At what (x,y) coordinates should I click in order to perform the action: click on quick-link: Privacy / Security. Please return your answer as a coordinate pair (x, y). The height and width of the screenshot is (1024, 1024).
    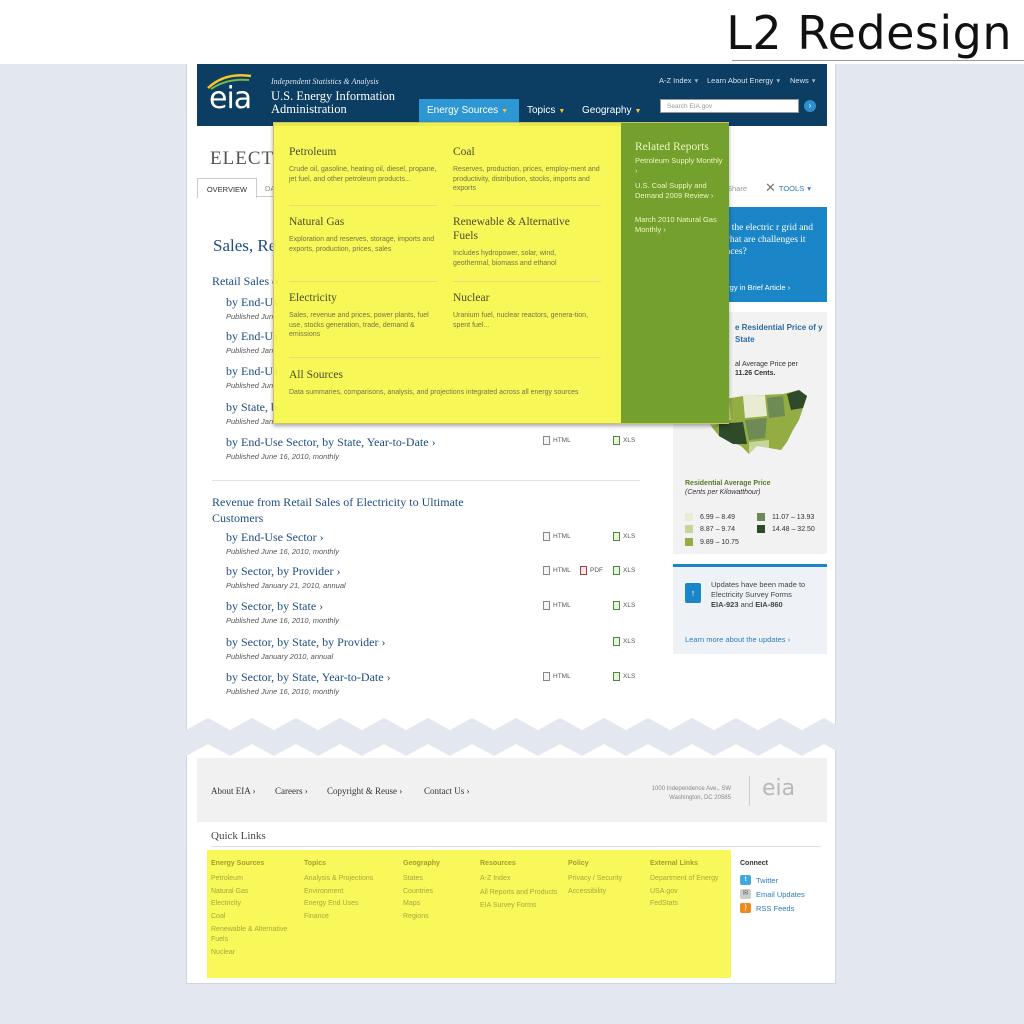
    Looking at the image, I should click on (608, 879).